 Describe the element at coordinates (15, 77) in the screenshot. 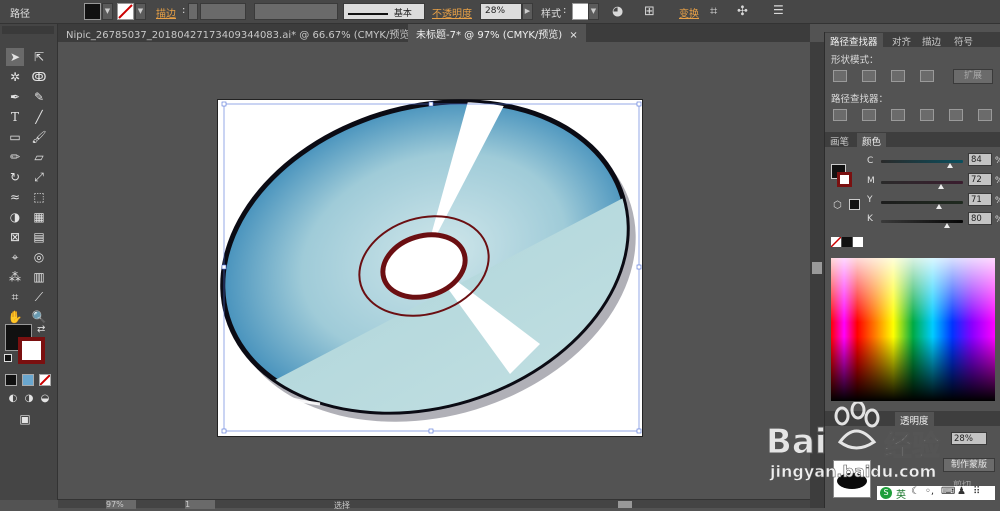

I see `magic-wand-tool-icon: ✲` at that location.